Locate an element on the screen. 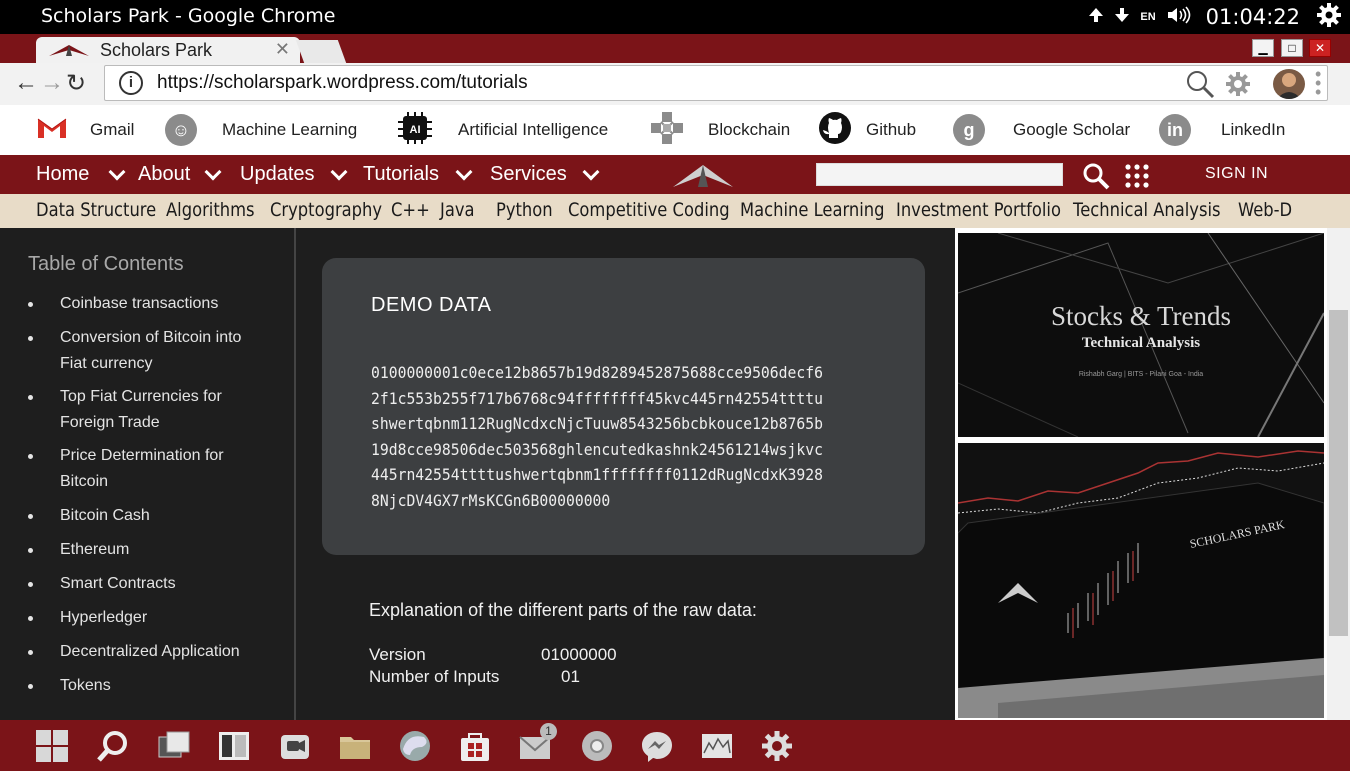 Image resolution: width=1350 pixels, height=771 pixels. category-java: Java is located at coordinates (457, 210).